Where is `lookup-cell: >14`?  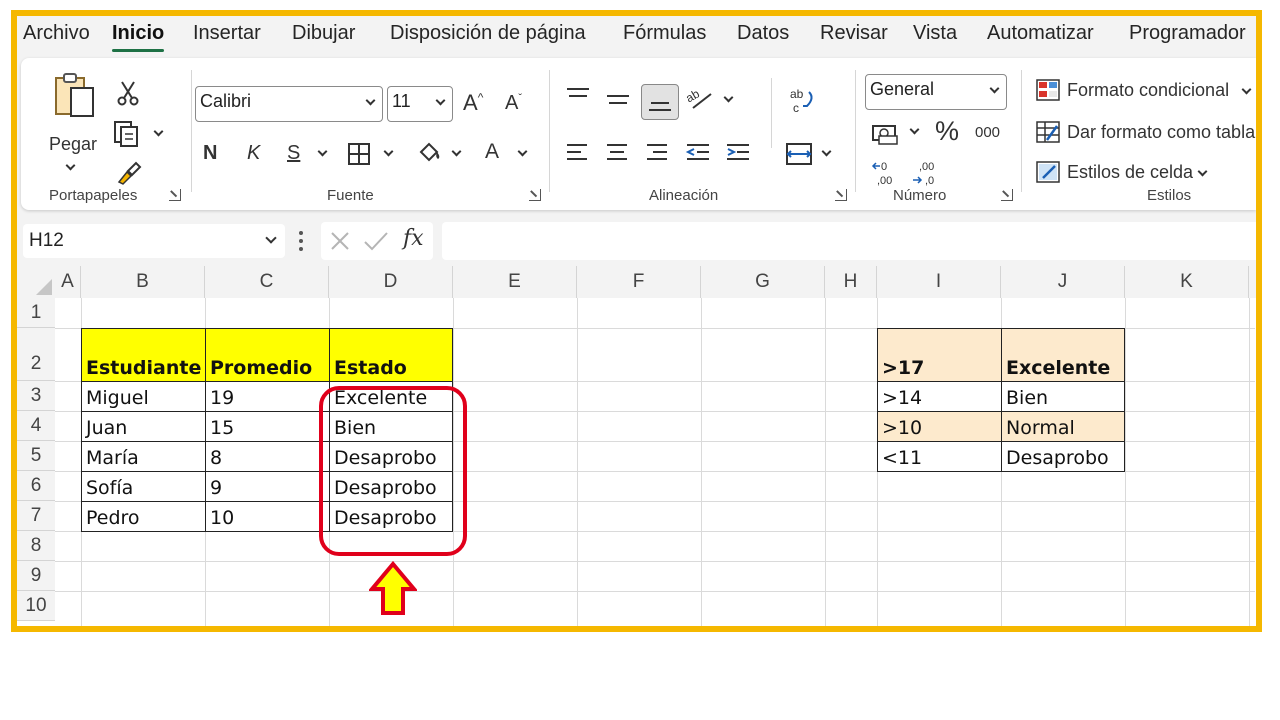 lookup-cell: >14 is located at coordinates (939, 396).